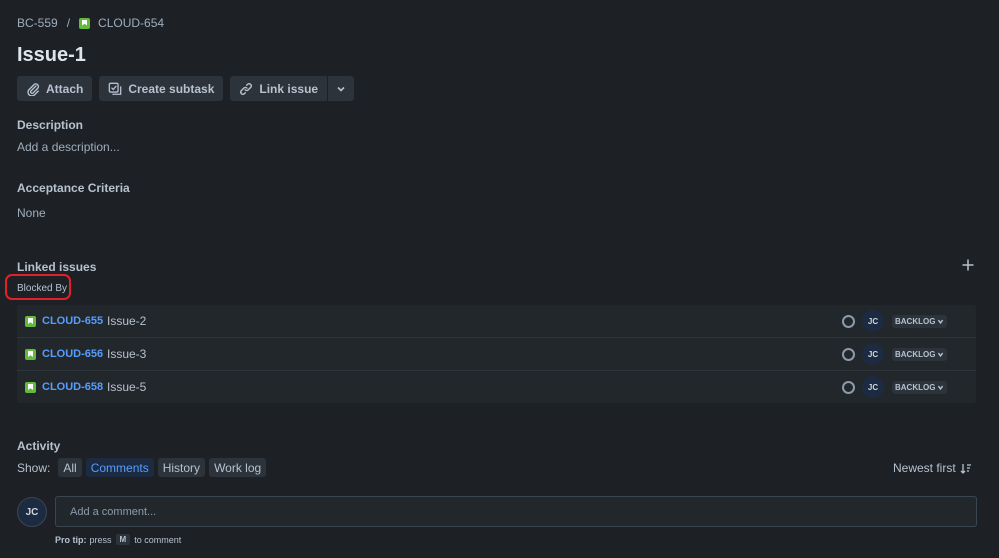  Describe the element at coordinates (119, 467) in the screenshot. I see `filter-comments-button: Comments` at that location.